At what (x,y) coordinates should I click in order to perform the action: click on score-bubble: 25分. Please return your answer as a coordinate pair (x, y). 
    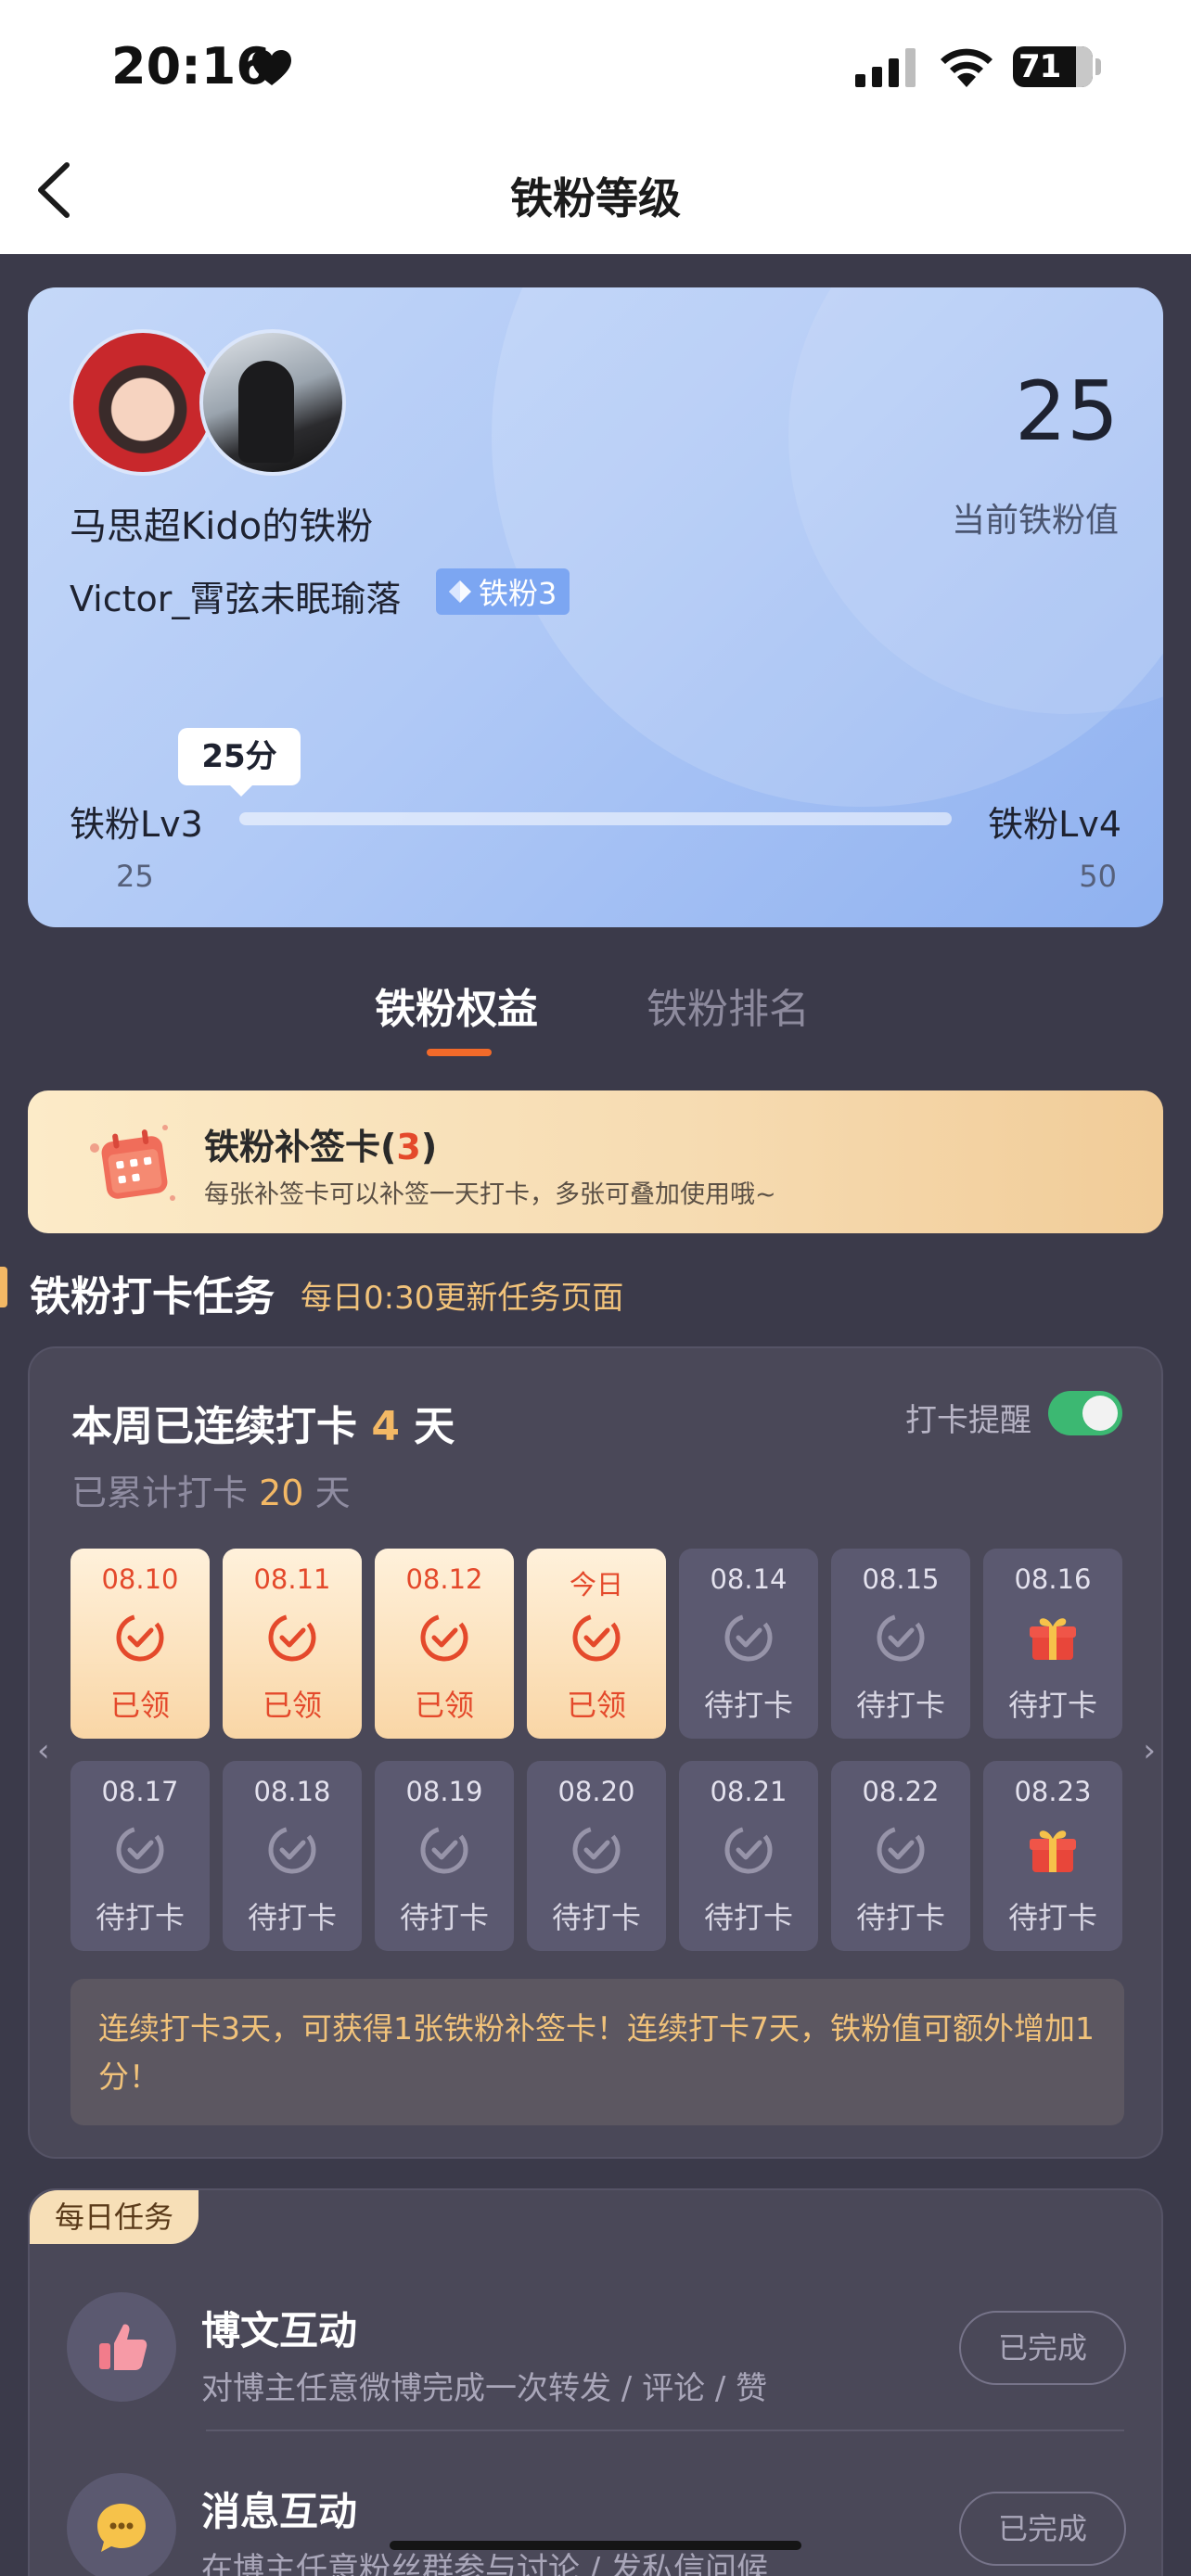
    Looking at the image, I should click on (239, 762).